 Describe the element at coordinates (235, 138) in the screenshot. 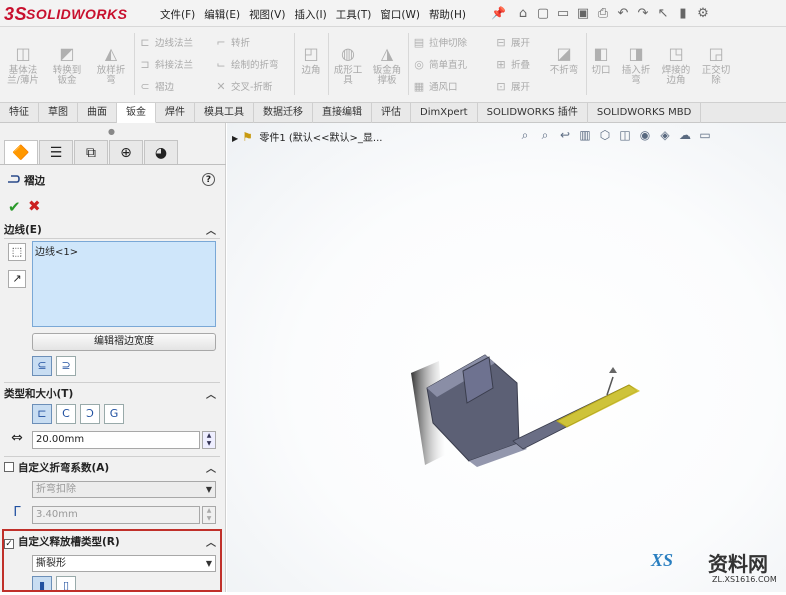

I see `expand-arrow-icon: ▶` at that location.